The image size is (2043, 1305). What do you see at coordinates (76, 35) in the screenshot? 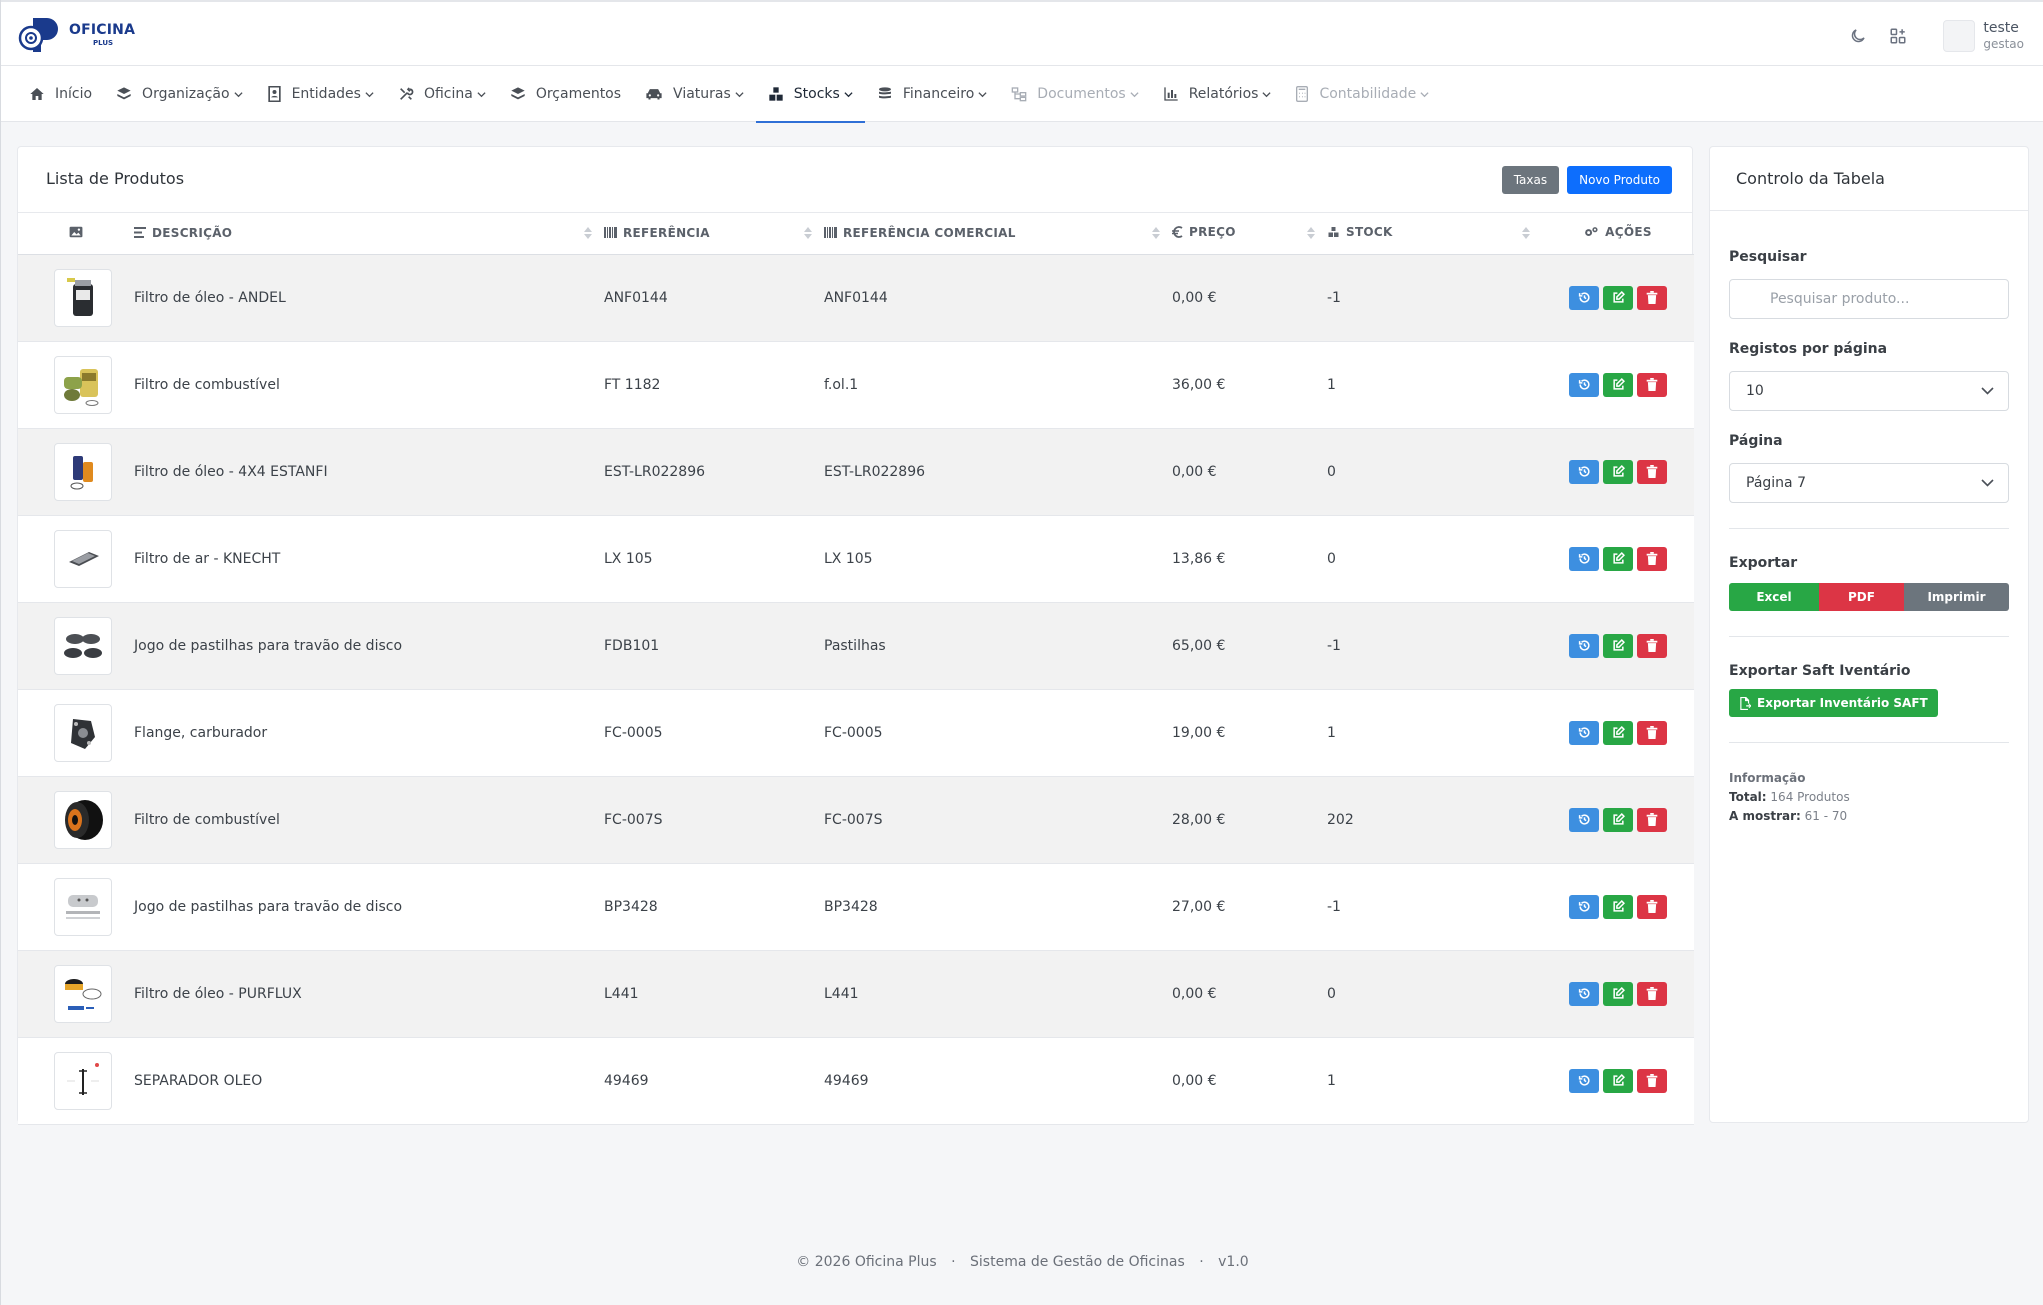
I see `logo: OFICINA PLUS` at bounding box center [76, 35].